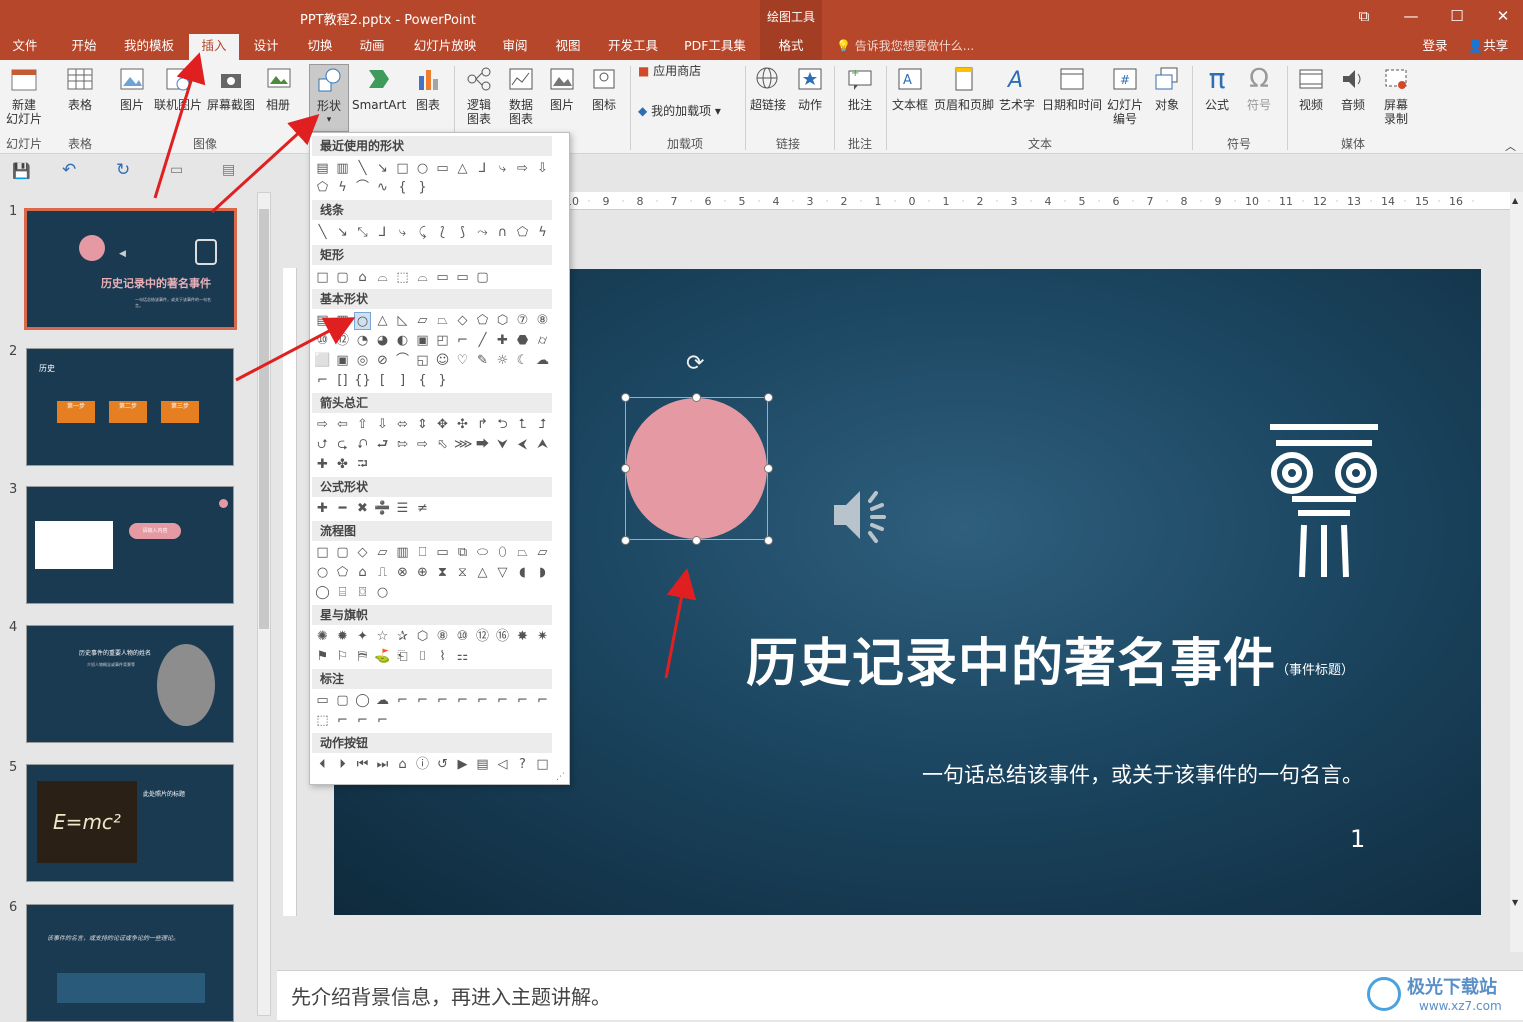 The height and width of the screenshot is (1022, 1523). I want to click on scroll-up-icon: ▲, so click(1515, 200).